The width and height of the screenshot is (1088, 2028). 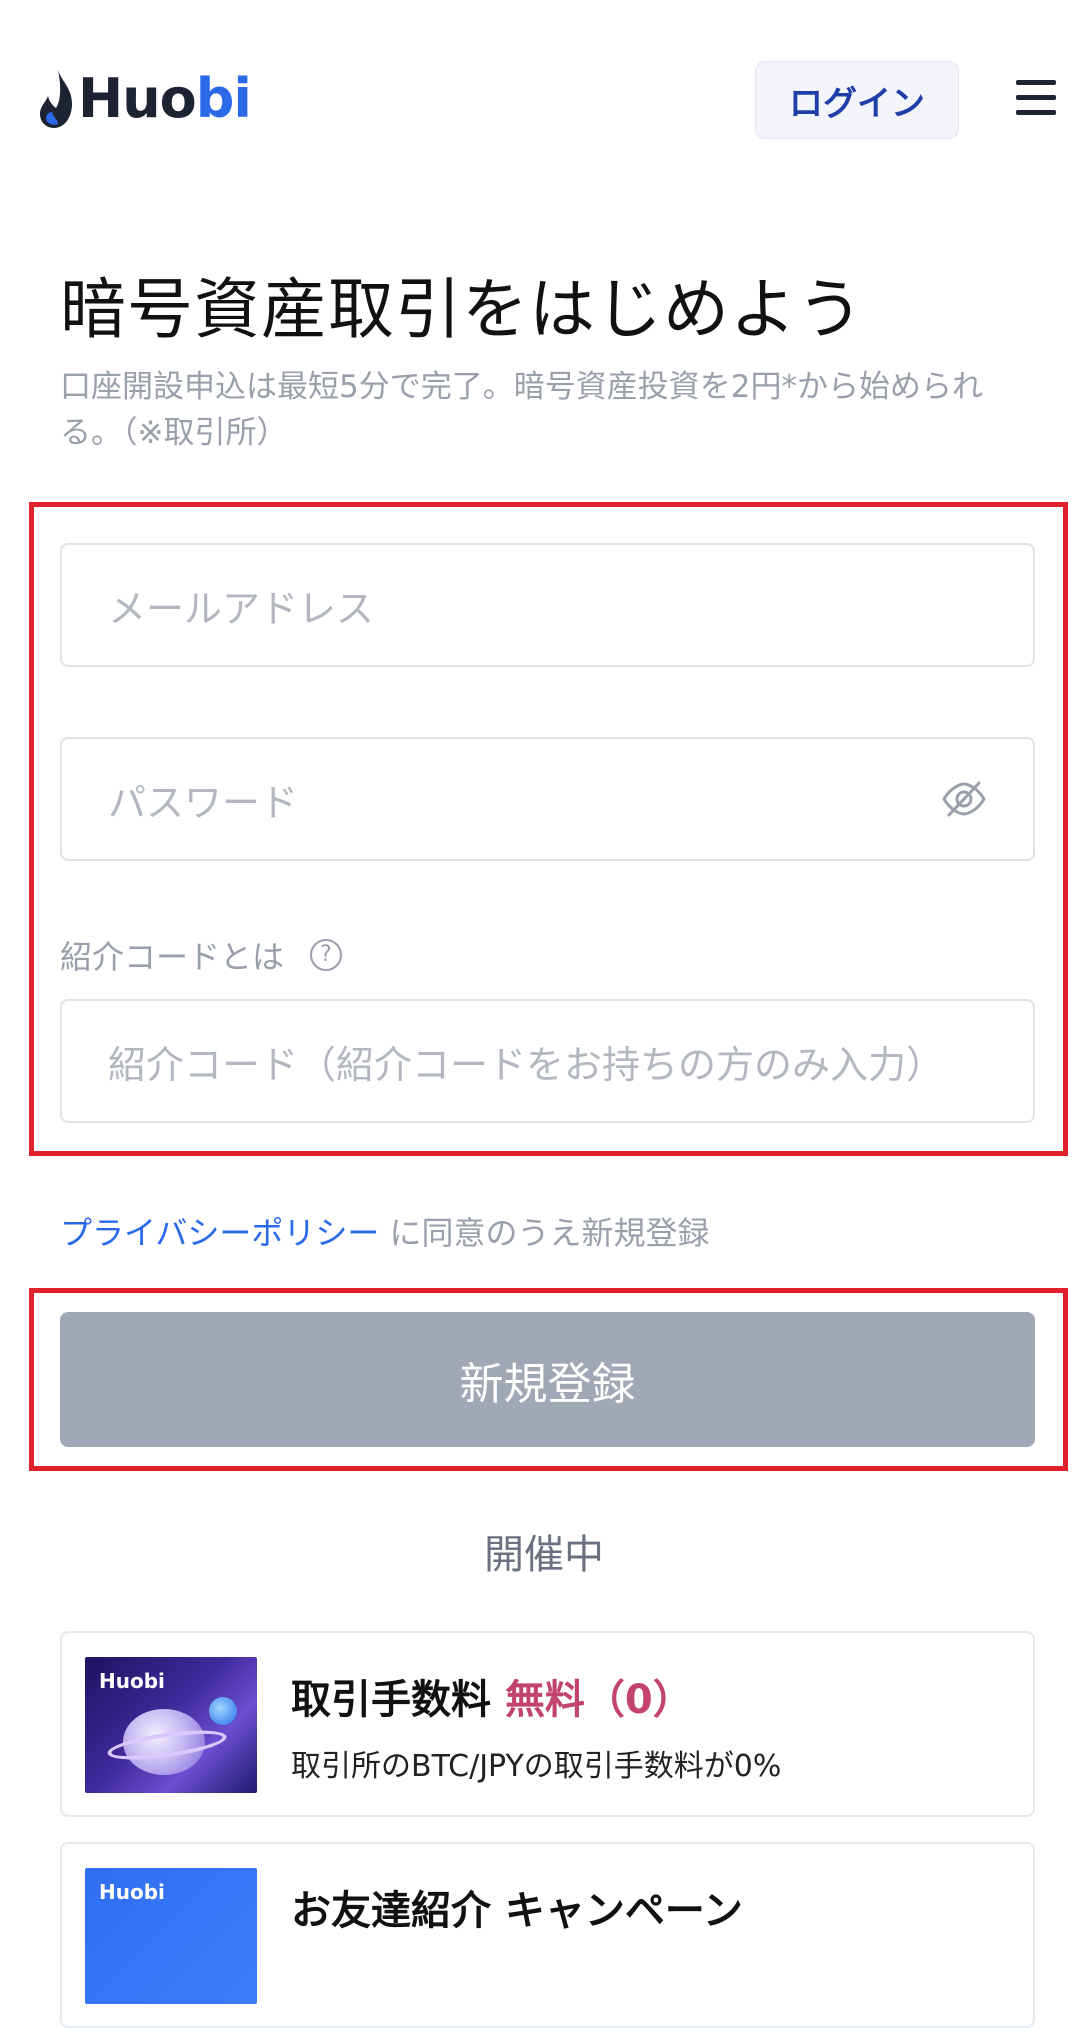 What do you see at coordinates (492, 1700) in the screenshot?
I see `campaign-title: 取引手数料 無料（0）` at bounding box center [492, 1700].